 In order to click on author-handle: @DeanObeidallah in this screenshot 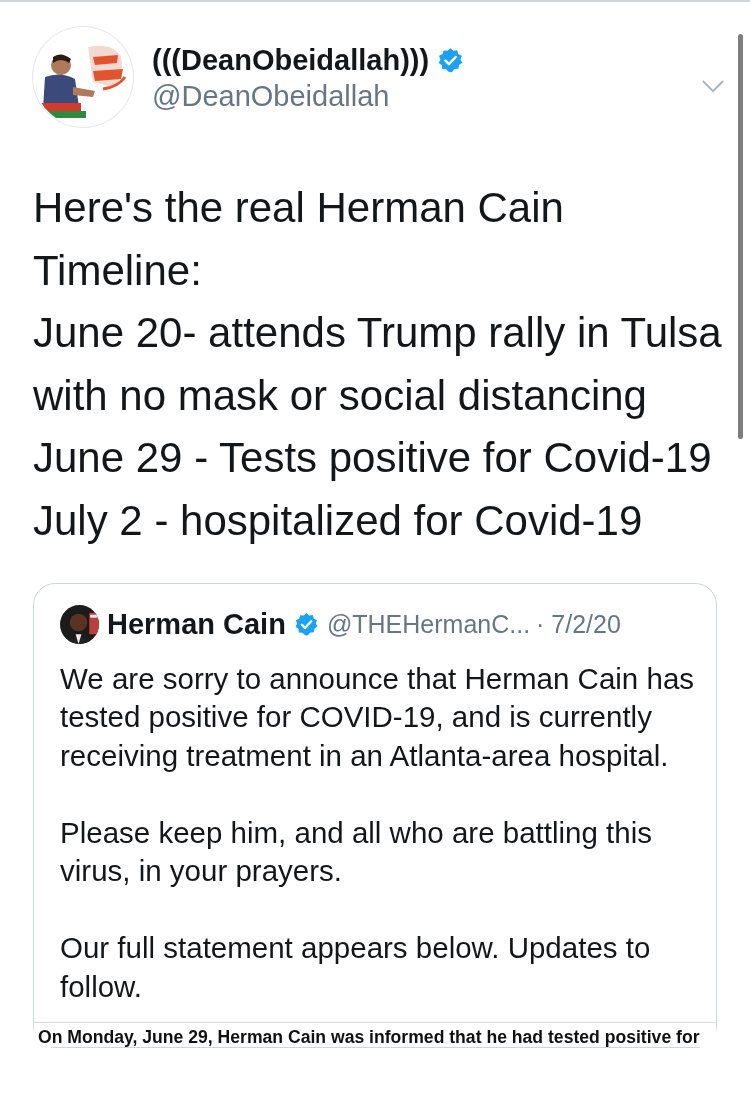, I will do `click(271, 96)`.